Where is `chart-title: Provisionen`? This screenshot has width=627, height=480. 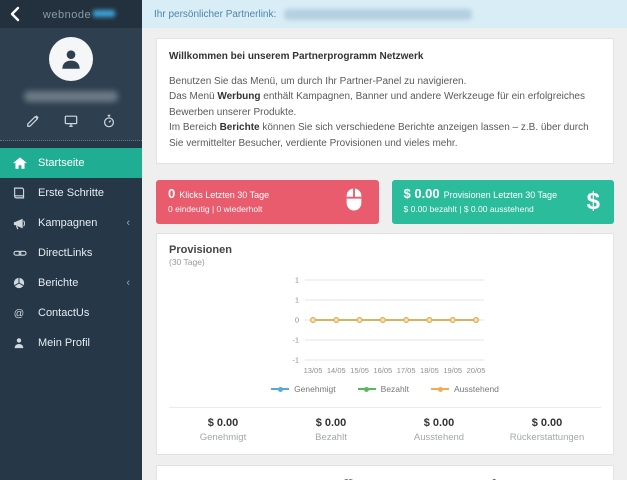 chart-title: Provisionen is located at coordinates (200, 250).